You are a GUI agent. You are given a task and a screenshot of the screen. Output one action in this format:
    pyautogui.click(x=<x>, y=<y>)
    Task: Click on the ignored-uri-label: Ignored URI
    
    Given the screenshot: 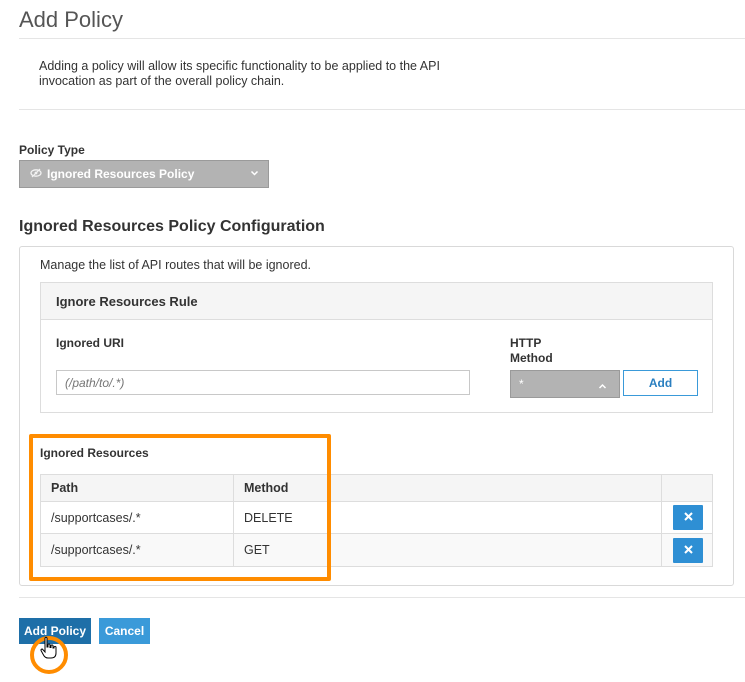 What is the action you would take?
    pyautogui.click(x=90, y=343)
    